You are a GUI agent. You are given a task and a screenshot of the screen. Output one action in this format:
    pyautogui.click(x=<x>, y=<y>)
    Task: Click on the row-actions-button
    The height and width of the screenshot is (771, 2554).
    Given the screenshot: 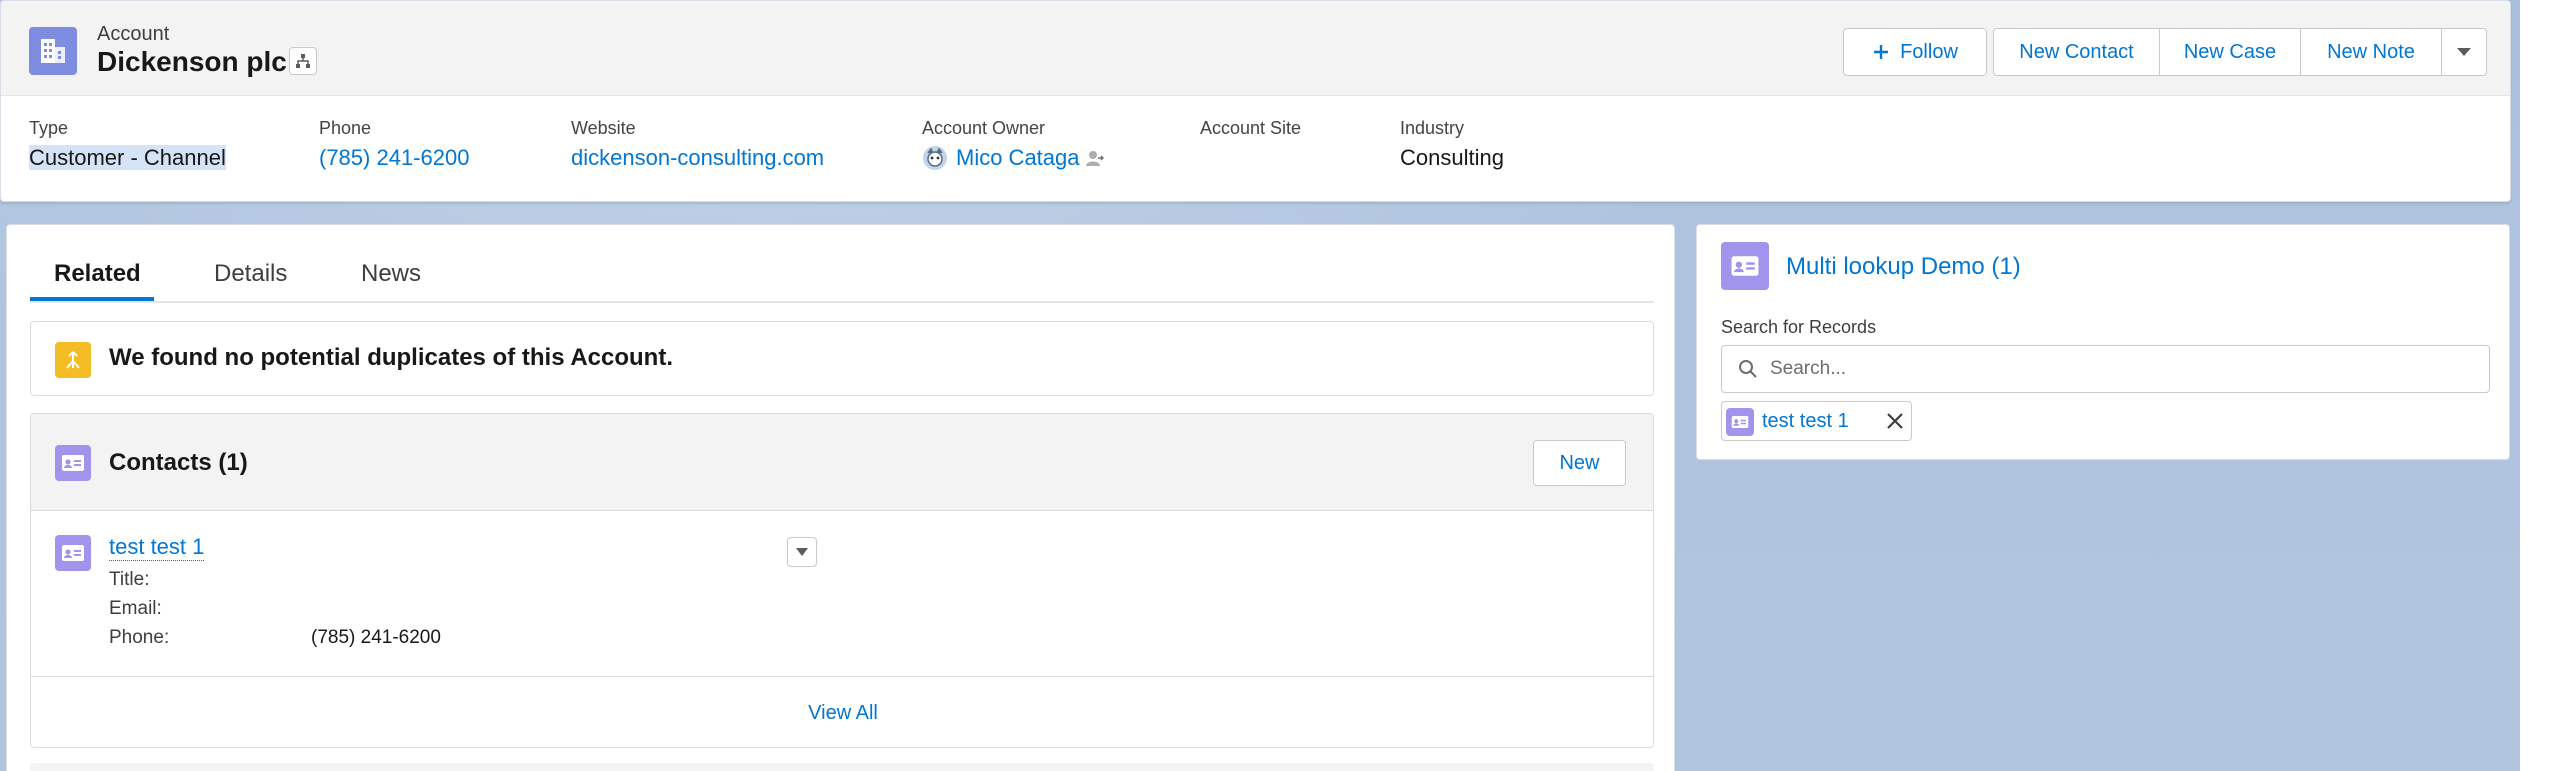 What is the action you would take?
    pyautogui.click(x=802, y=552)
    